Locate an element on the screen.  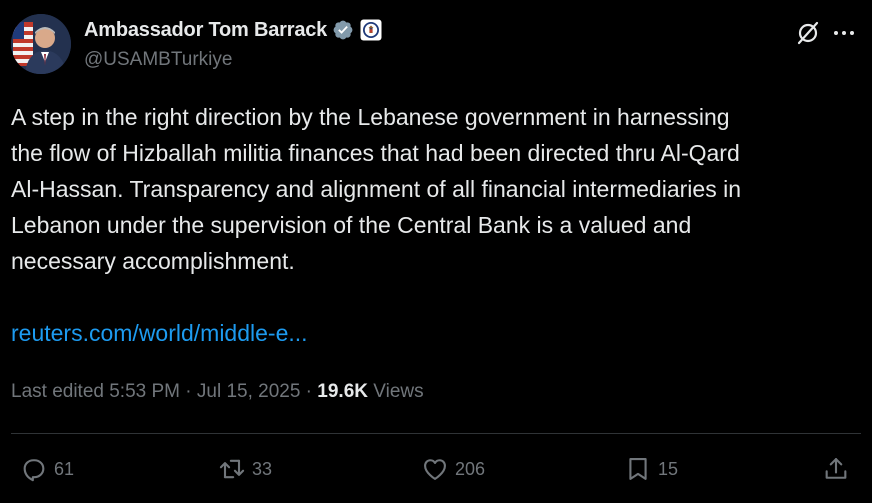
reply-icon is located at coordinates (34, 470).